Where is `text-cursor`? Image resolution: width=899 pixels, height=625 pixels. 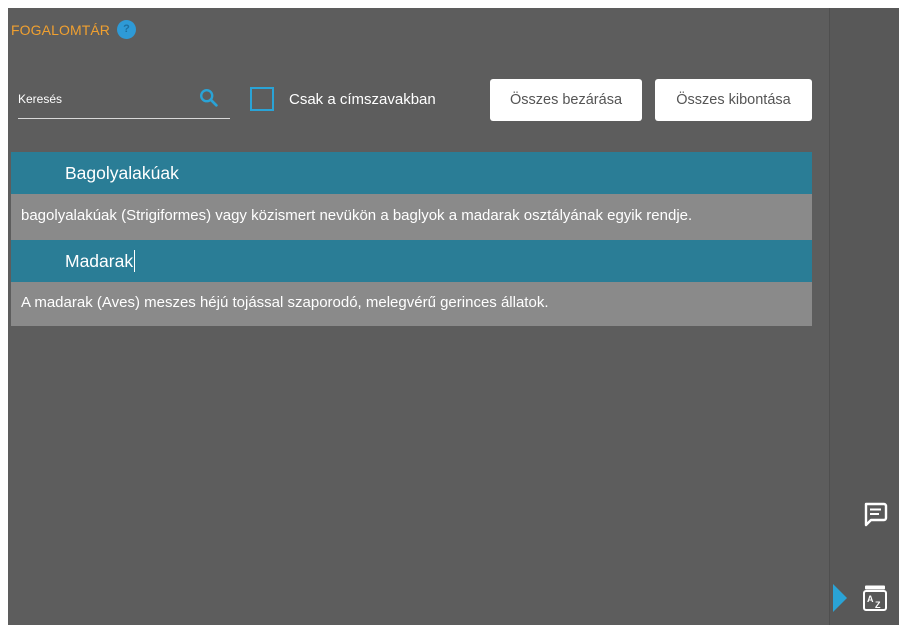 text-cursor is located at coordinates (135, 261).